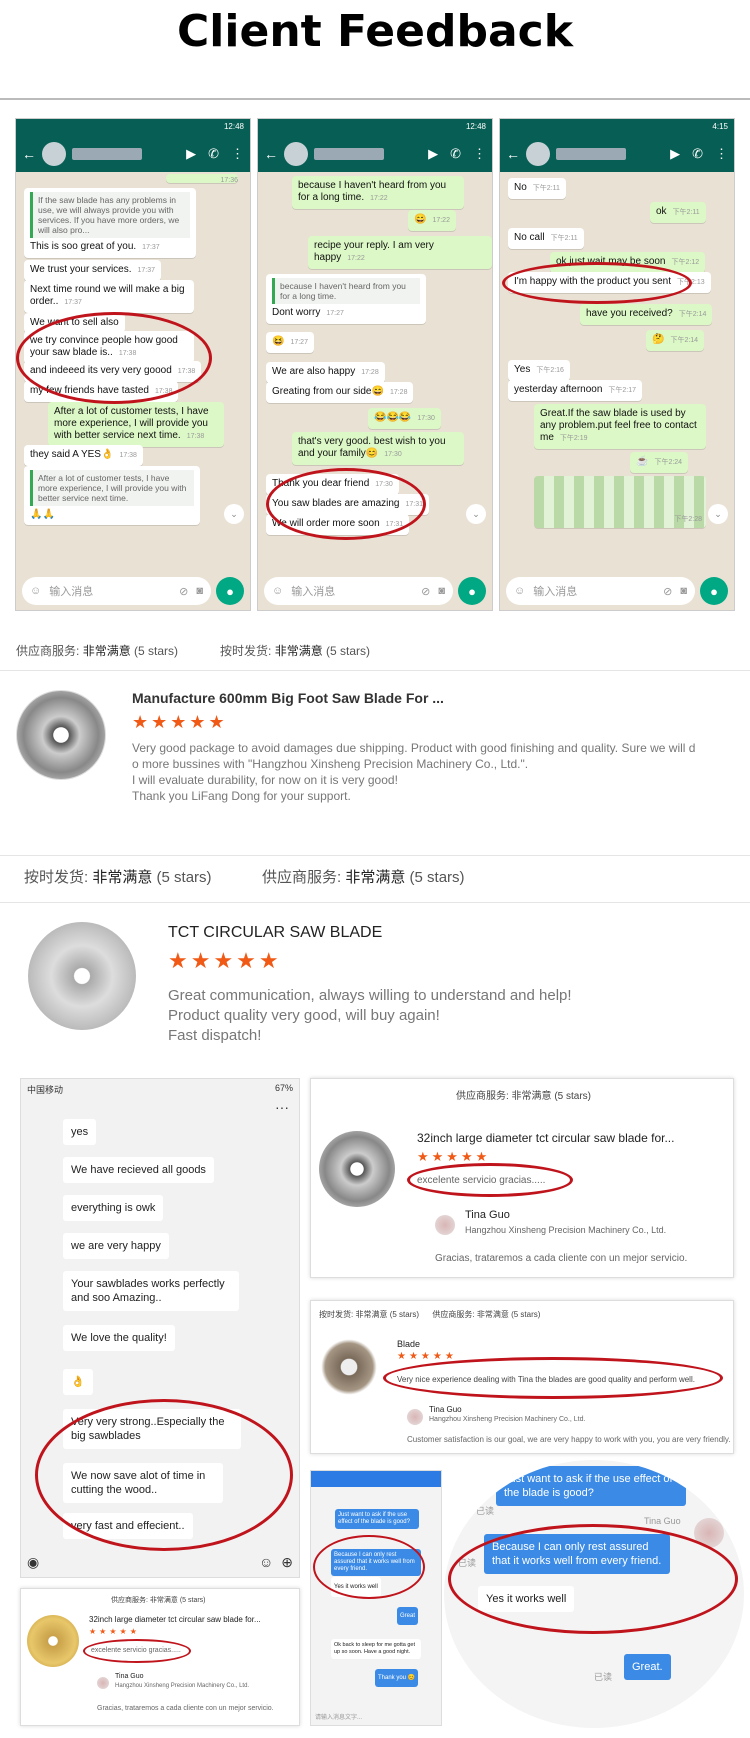  I want to click on blurred-image-message: 下午2:28, so click(620, 502).